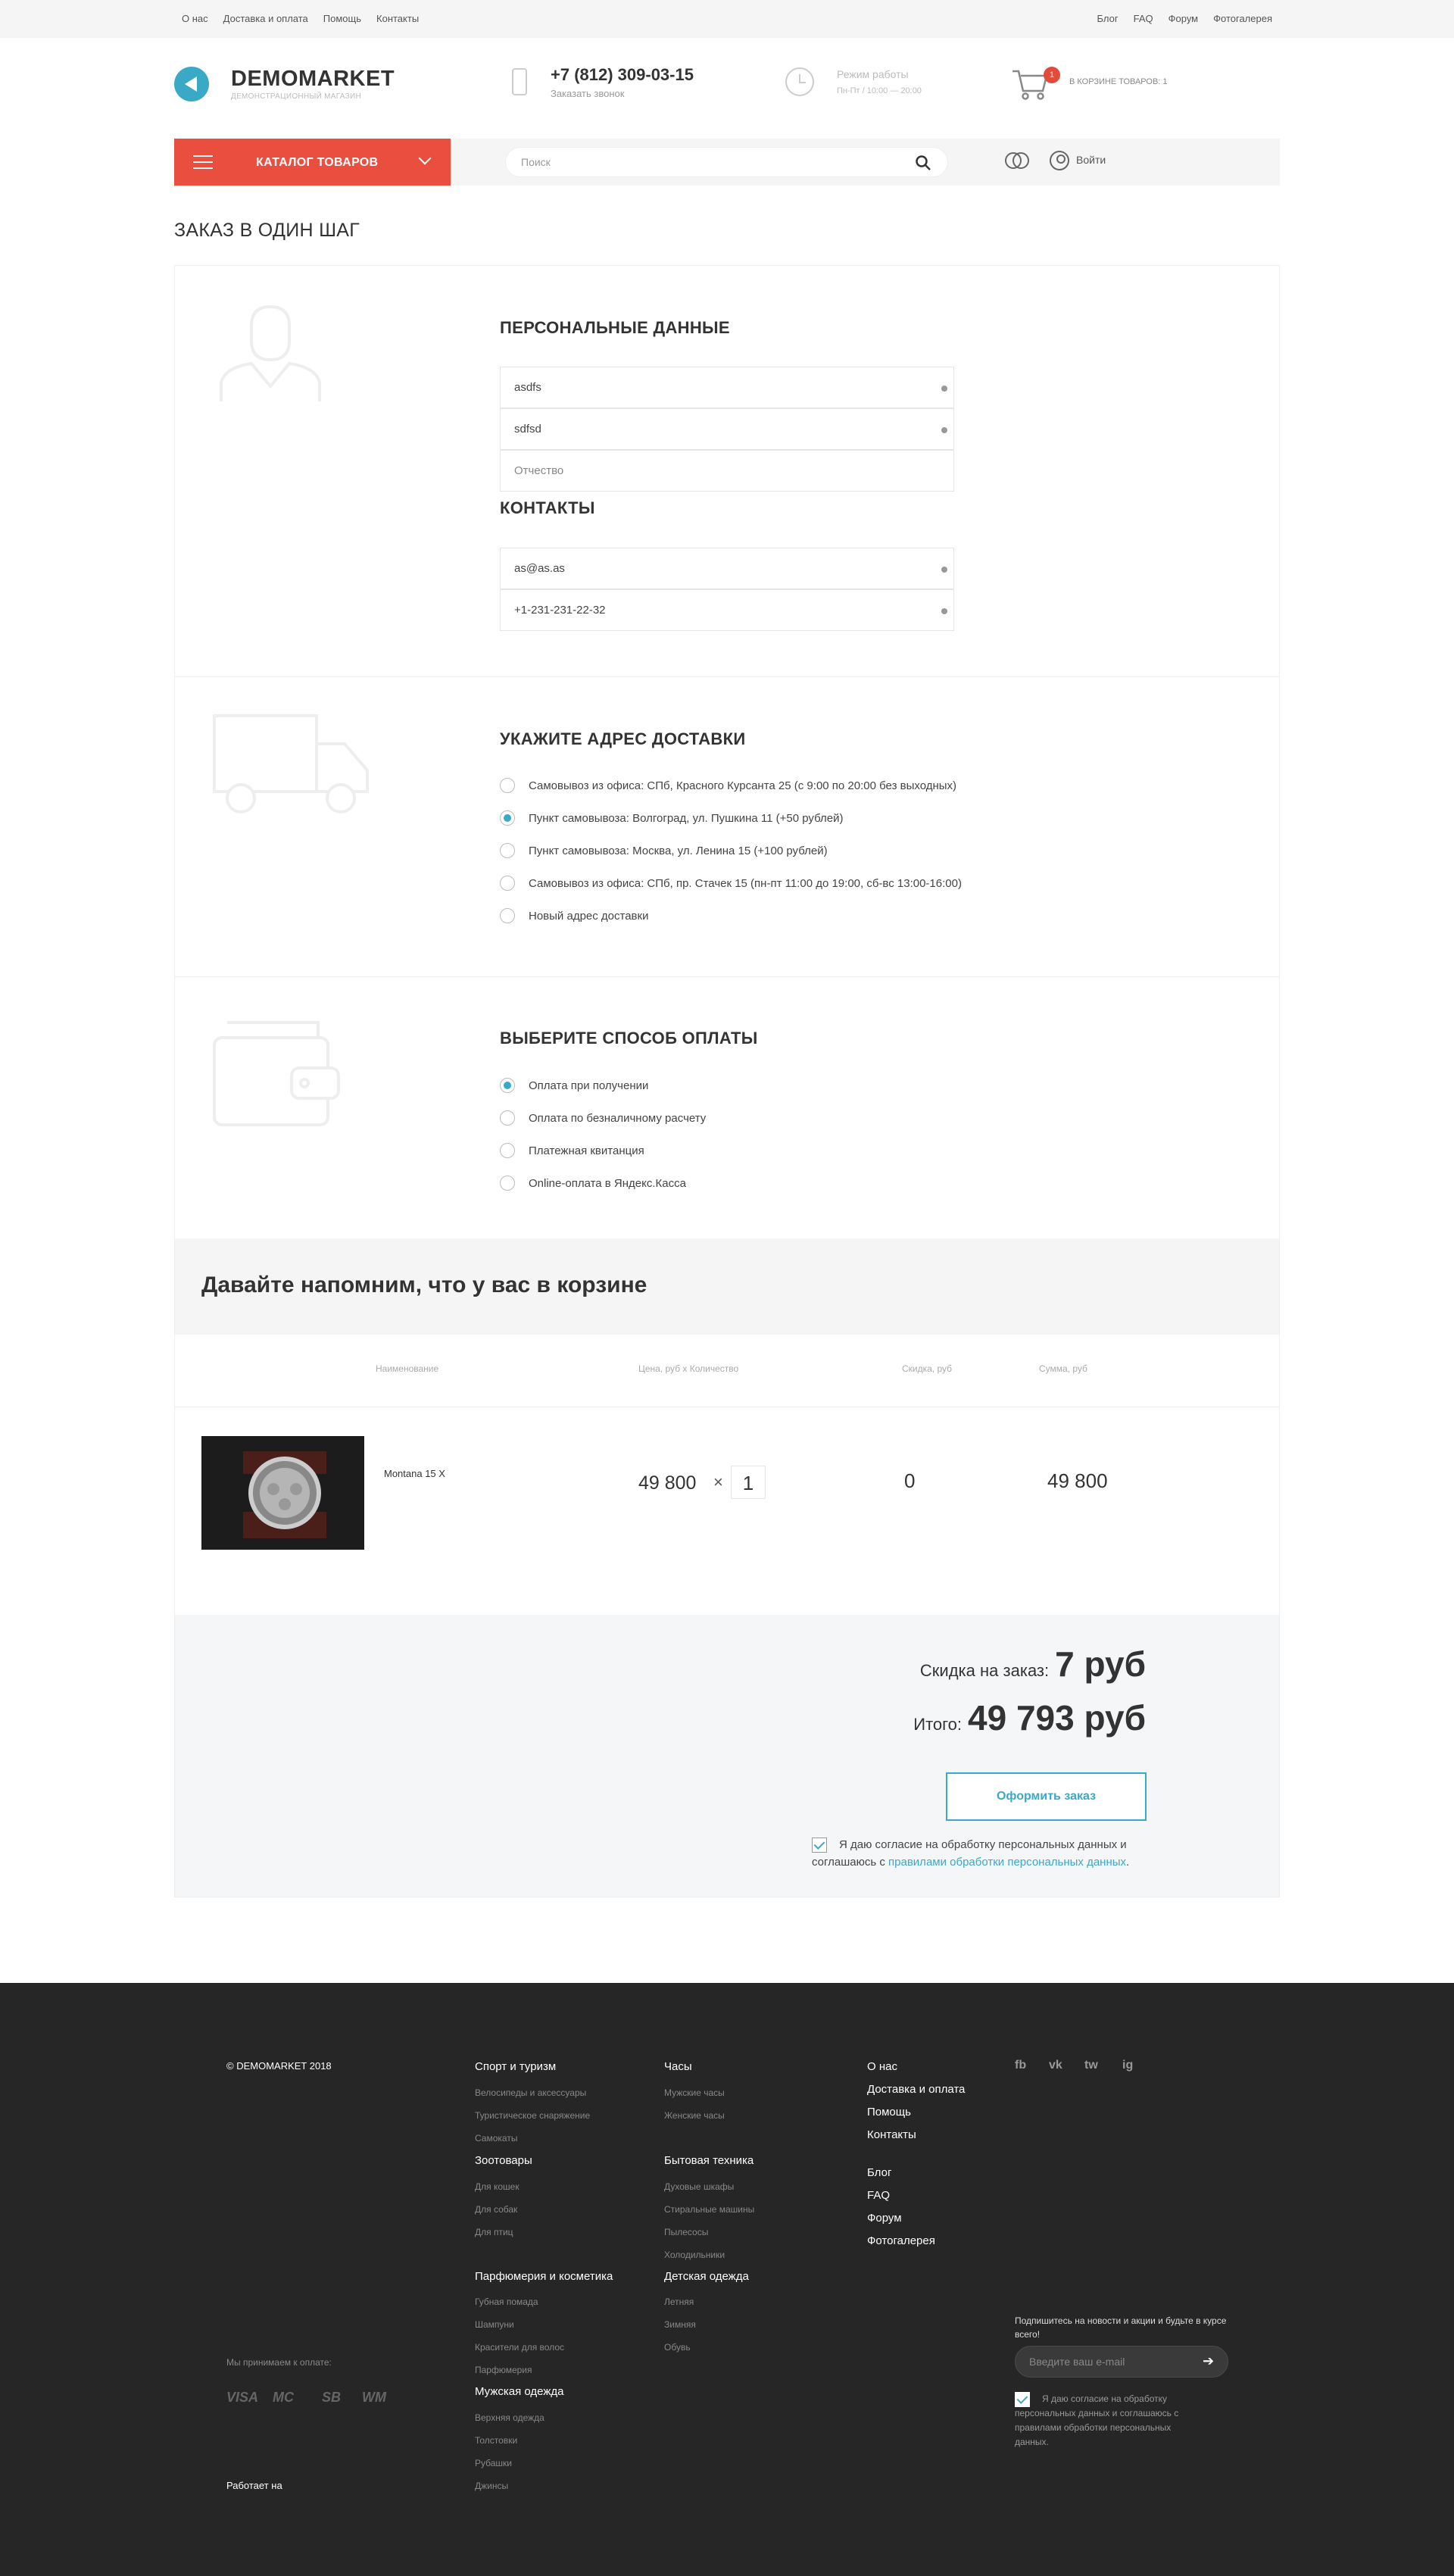  I want to click on payment-radio-selected, so click(507, 1085).